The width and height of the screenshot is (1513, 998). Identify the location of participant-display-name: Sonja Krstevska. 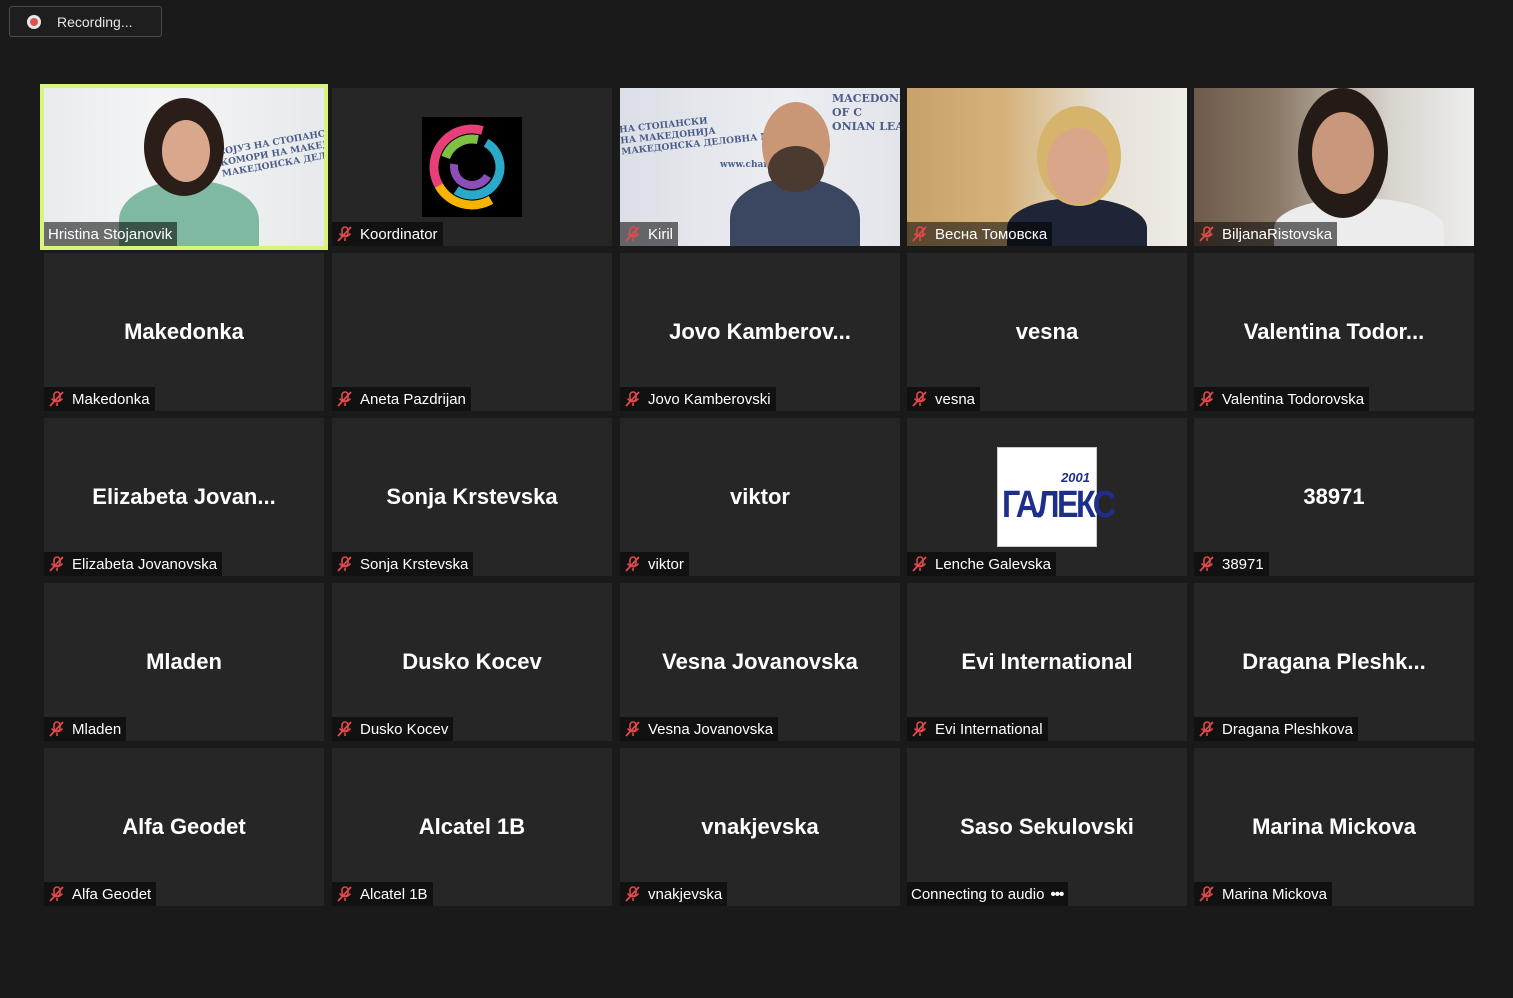
(472, 496).